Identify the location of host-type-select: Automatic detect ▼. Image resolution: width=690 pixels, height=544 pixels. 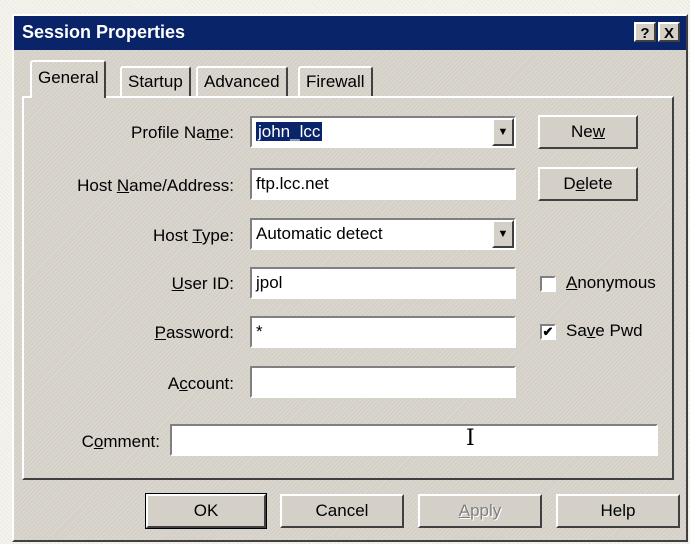
(383, 234).